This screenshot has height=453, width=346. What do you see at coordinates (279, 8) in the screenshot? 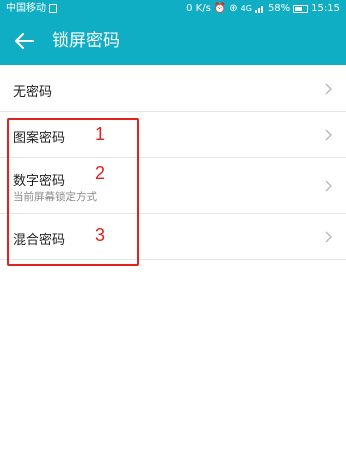
I see `battery-percent: 58%` at bounding box center [279, 8].